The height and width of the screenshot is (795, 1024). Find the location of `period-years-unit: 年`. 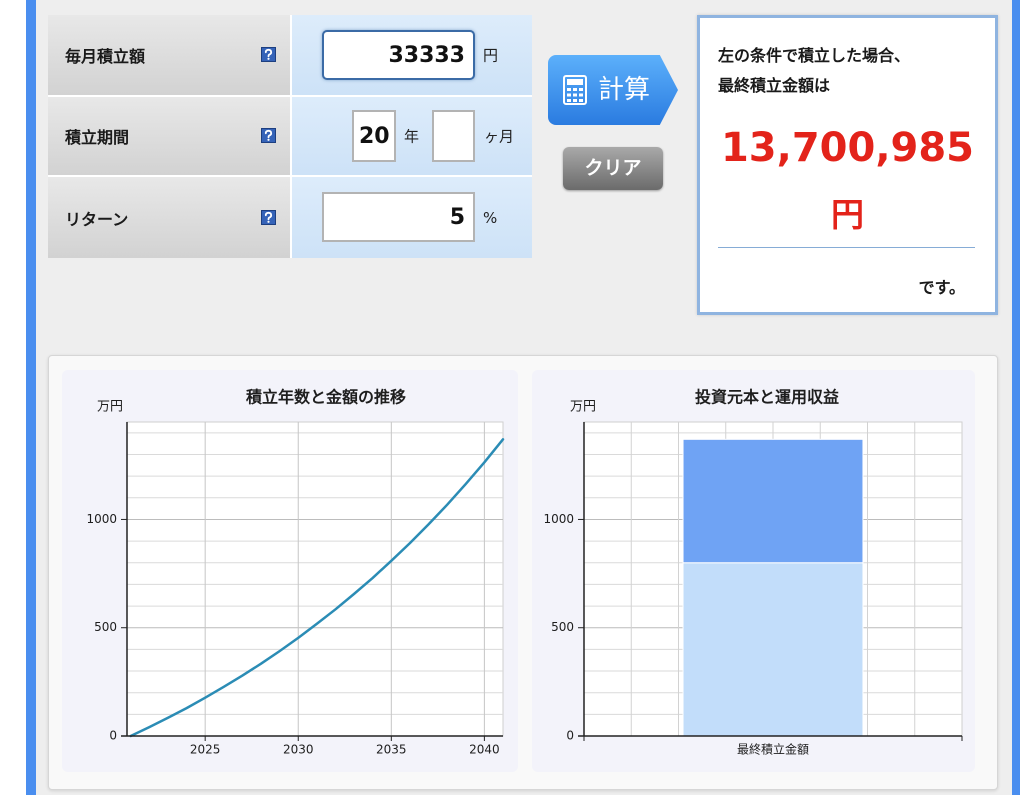

period-years-unit: 年 is located at coordinates (412, 136).